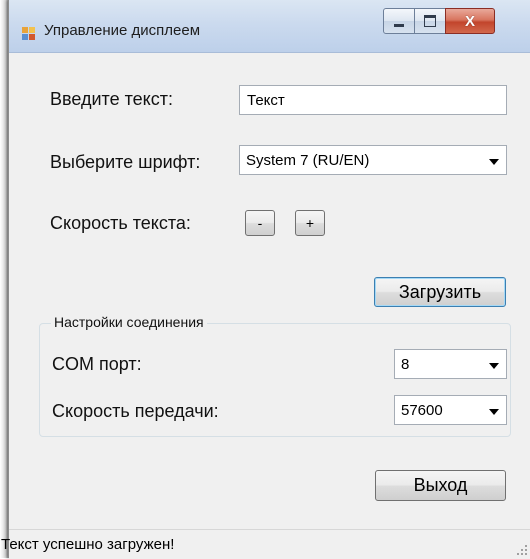 This screenshot has height=559, width=530. Describe the element at coordinates (399, 21) in the screenshot. I see `minimize-button` at that location.